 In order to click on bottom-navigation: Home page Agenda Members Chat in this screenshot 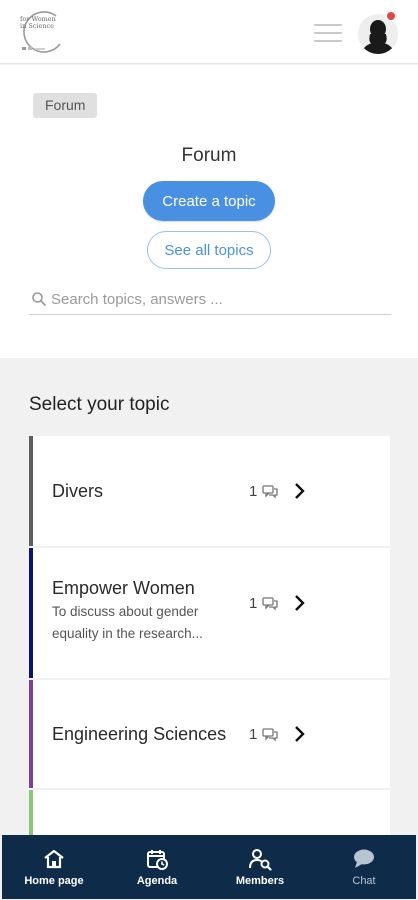, I will do `click(209, 867)`.